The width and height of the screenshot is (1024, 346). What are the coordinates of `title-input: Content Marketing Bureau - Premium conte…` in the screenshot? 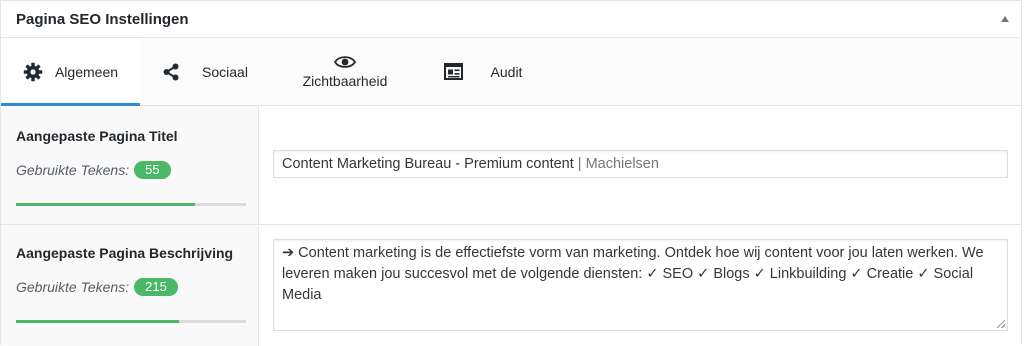 It's located at (640, 164).